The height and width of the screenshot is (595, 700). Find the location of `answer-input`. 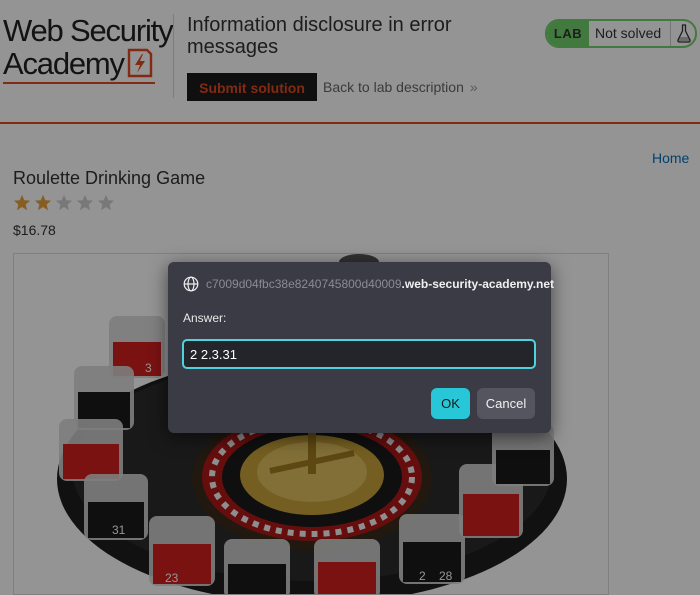

answer-input is located at coordinates (359, 354).